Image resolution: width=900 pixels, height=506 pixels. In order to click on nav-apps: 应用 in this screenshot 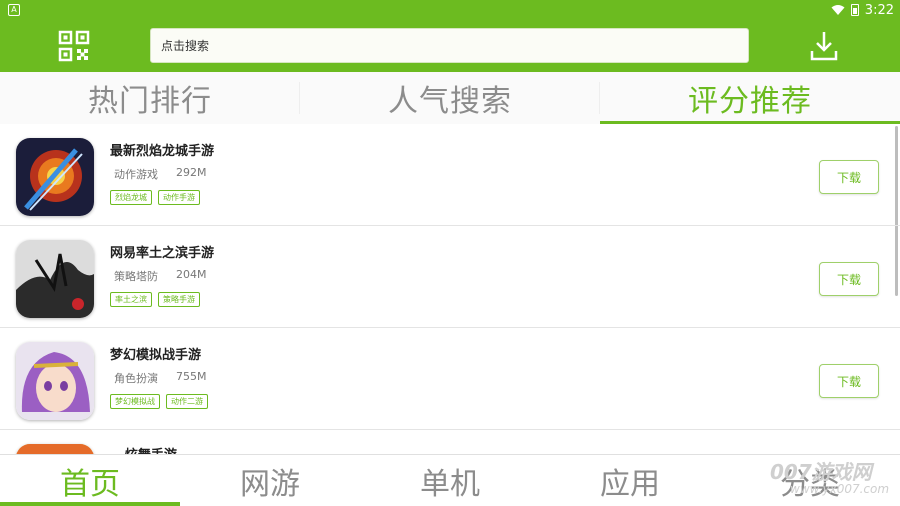, I will do `click(630, 480)`.